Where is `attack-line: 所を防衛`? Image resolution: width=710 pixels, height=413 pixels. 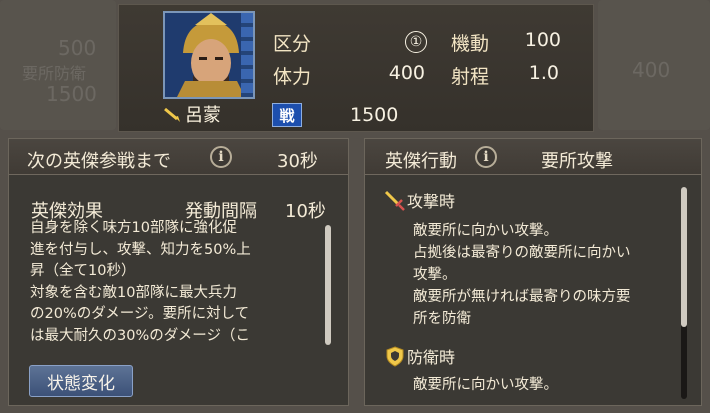 attack-line: 所を防衛 is located at coordinates (442, 319).